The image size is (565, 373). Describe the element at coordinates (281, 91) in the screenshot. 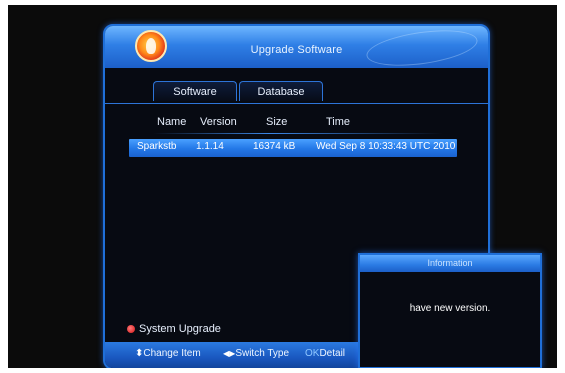

I see `tab-database: Database` at that location.